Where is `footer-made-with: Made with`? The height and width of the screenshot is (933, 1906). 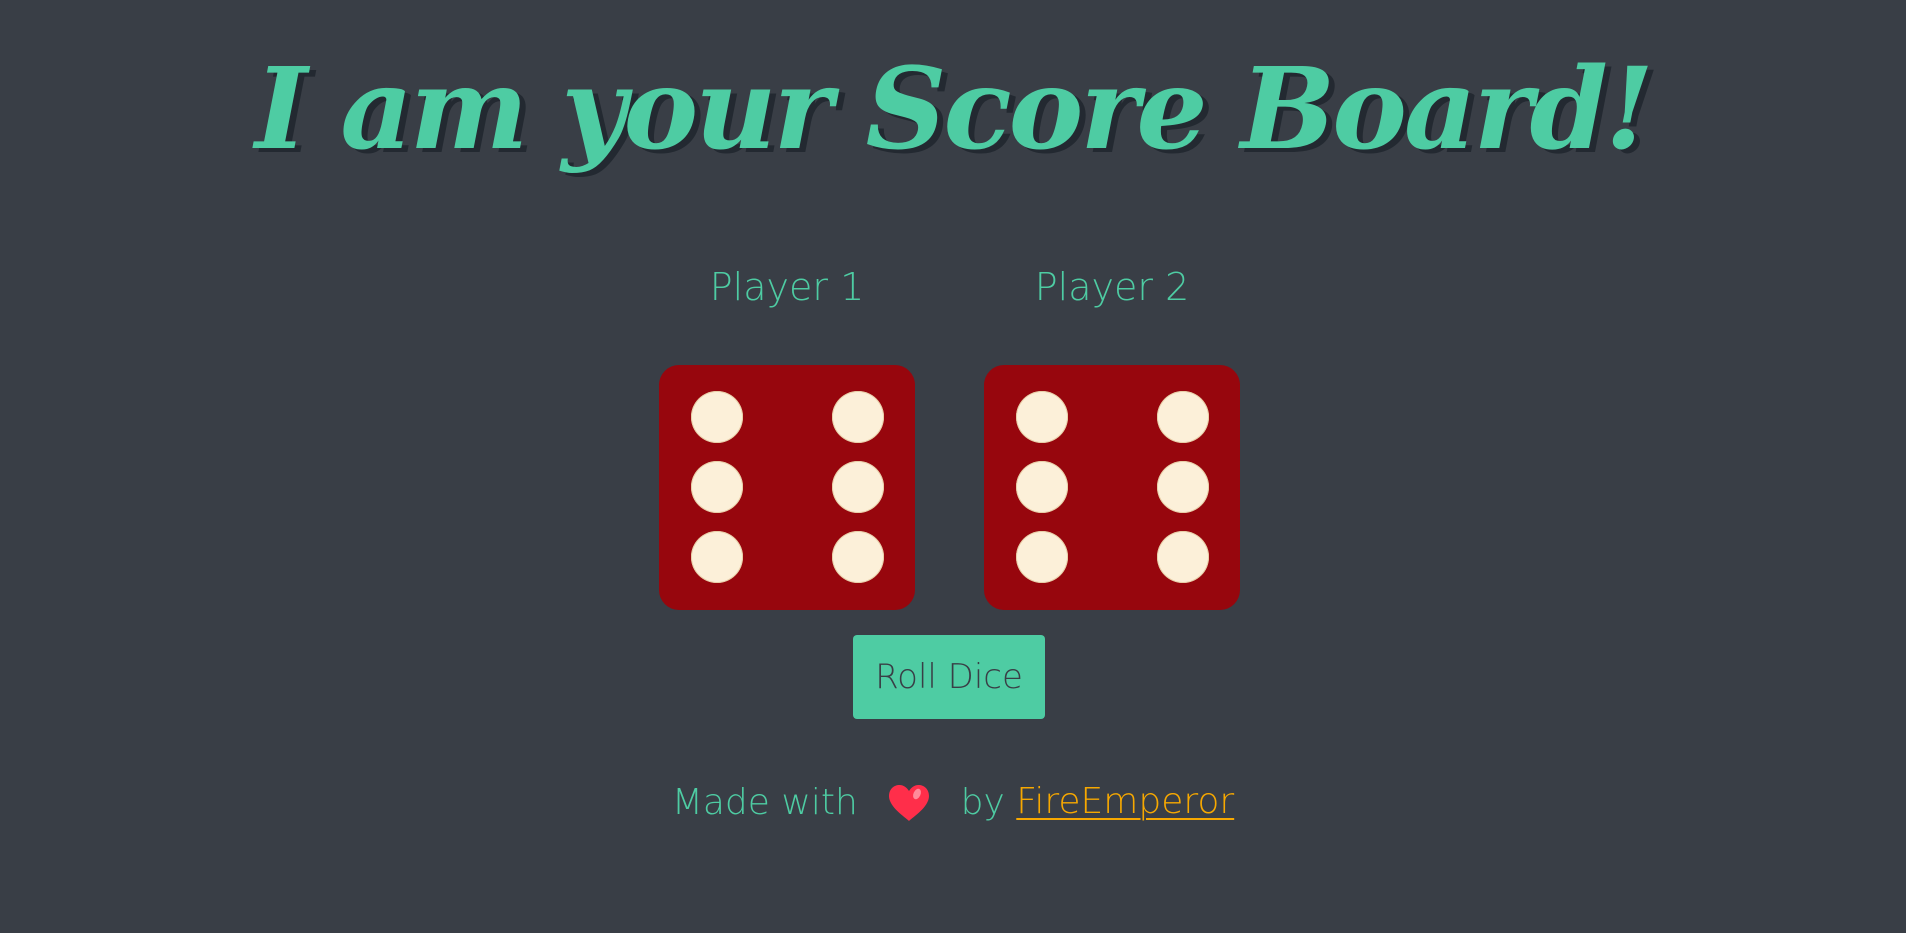 footer-made-with: Made with is located at coordinates (764, 802).